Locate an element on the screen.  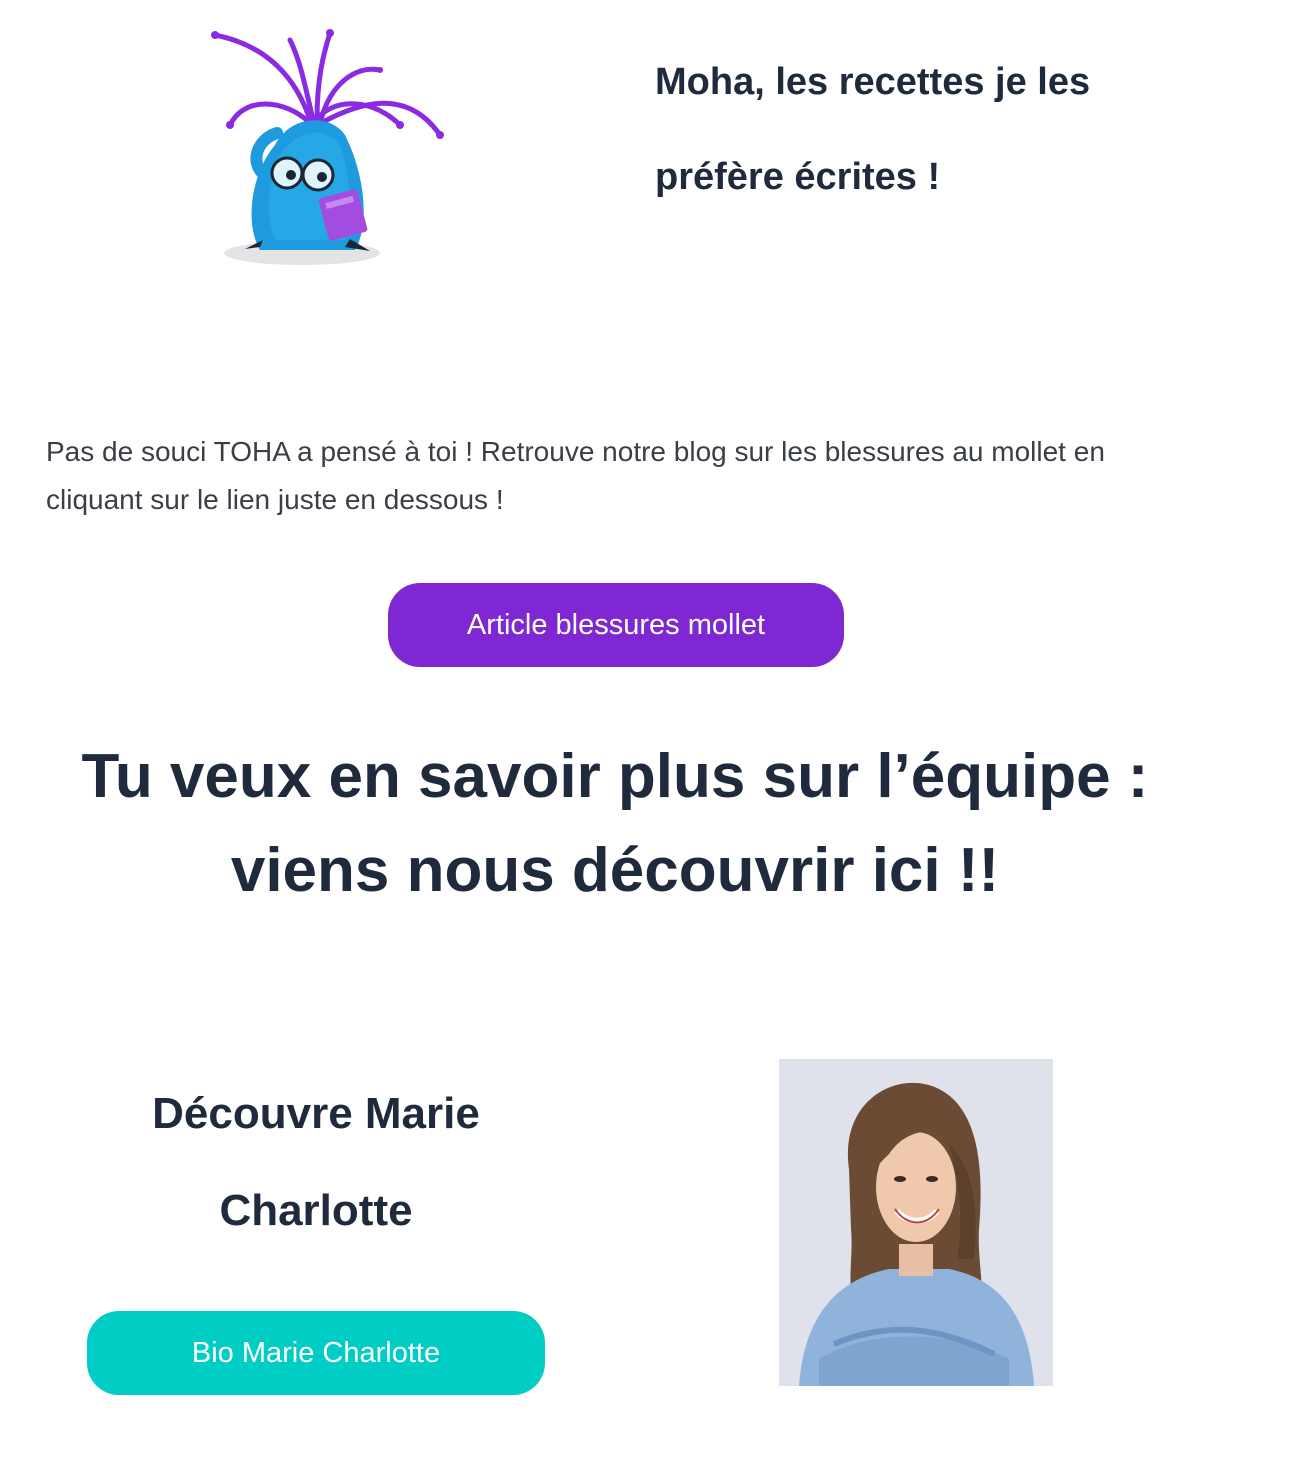
top-heading-line1: Moha, les recettes je les is located at coordinates (873, 82).